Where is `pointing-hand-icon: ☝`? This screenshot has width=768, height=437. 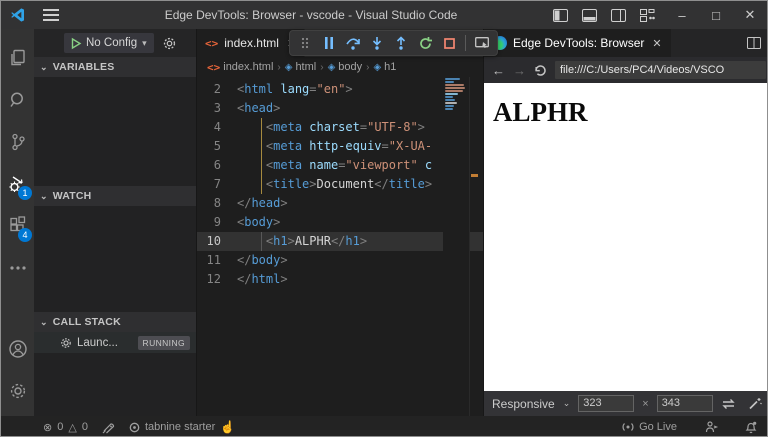
pointing-hand-icon: ☝ is located at coordinates (228, 427).